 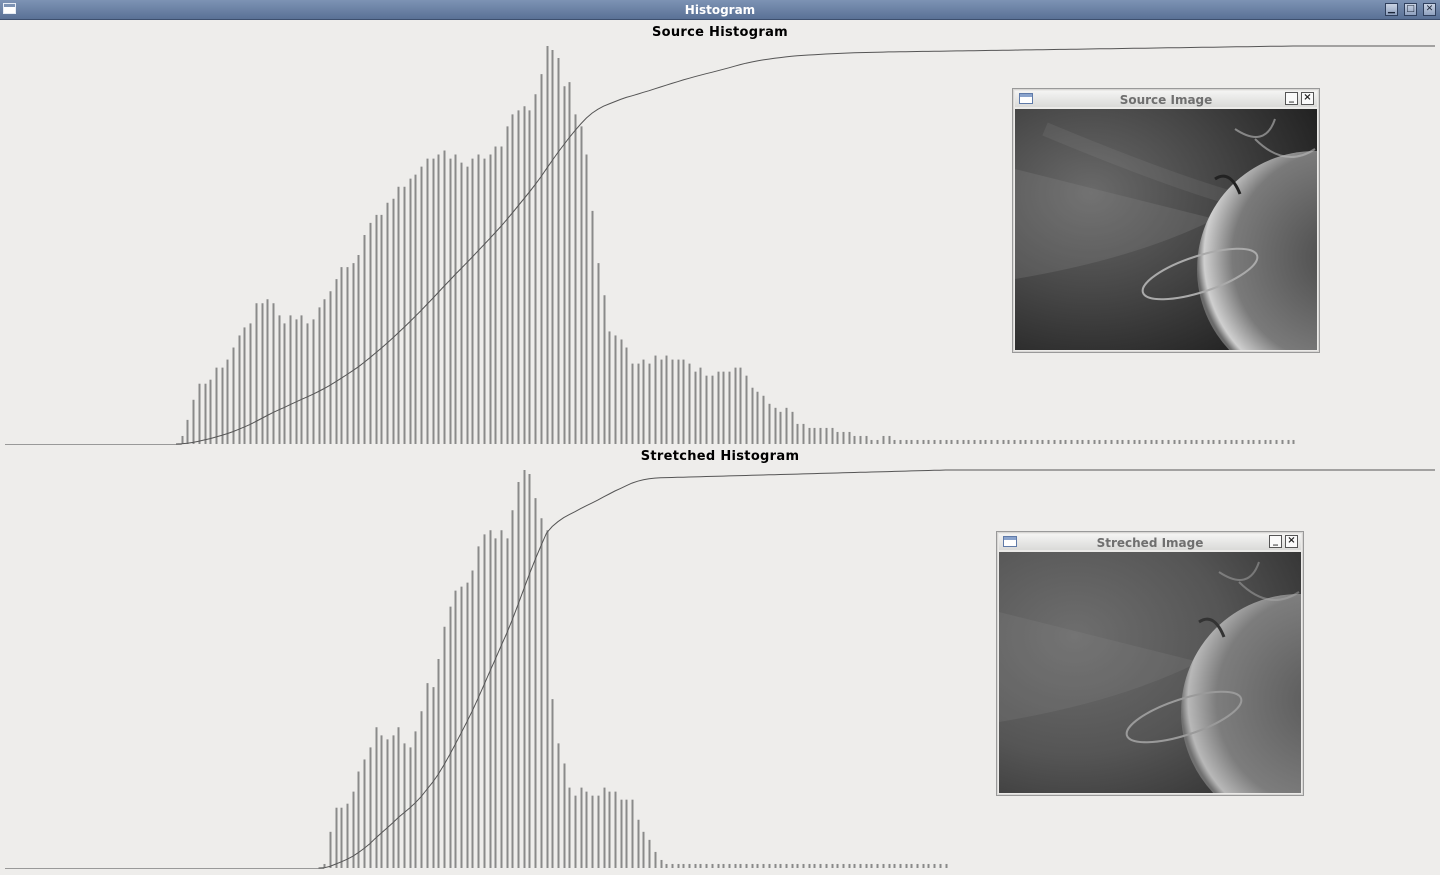 I want to click on close-button: ✕, so click(x=1429, y=9).